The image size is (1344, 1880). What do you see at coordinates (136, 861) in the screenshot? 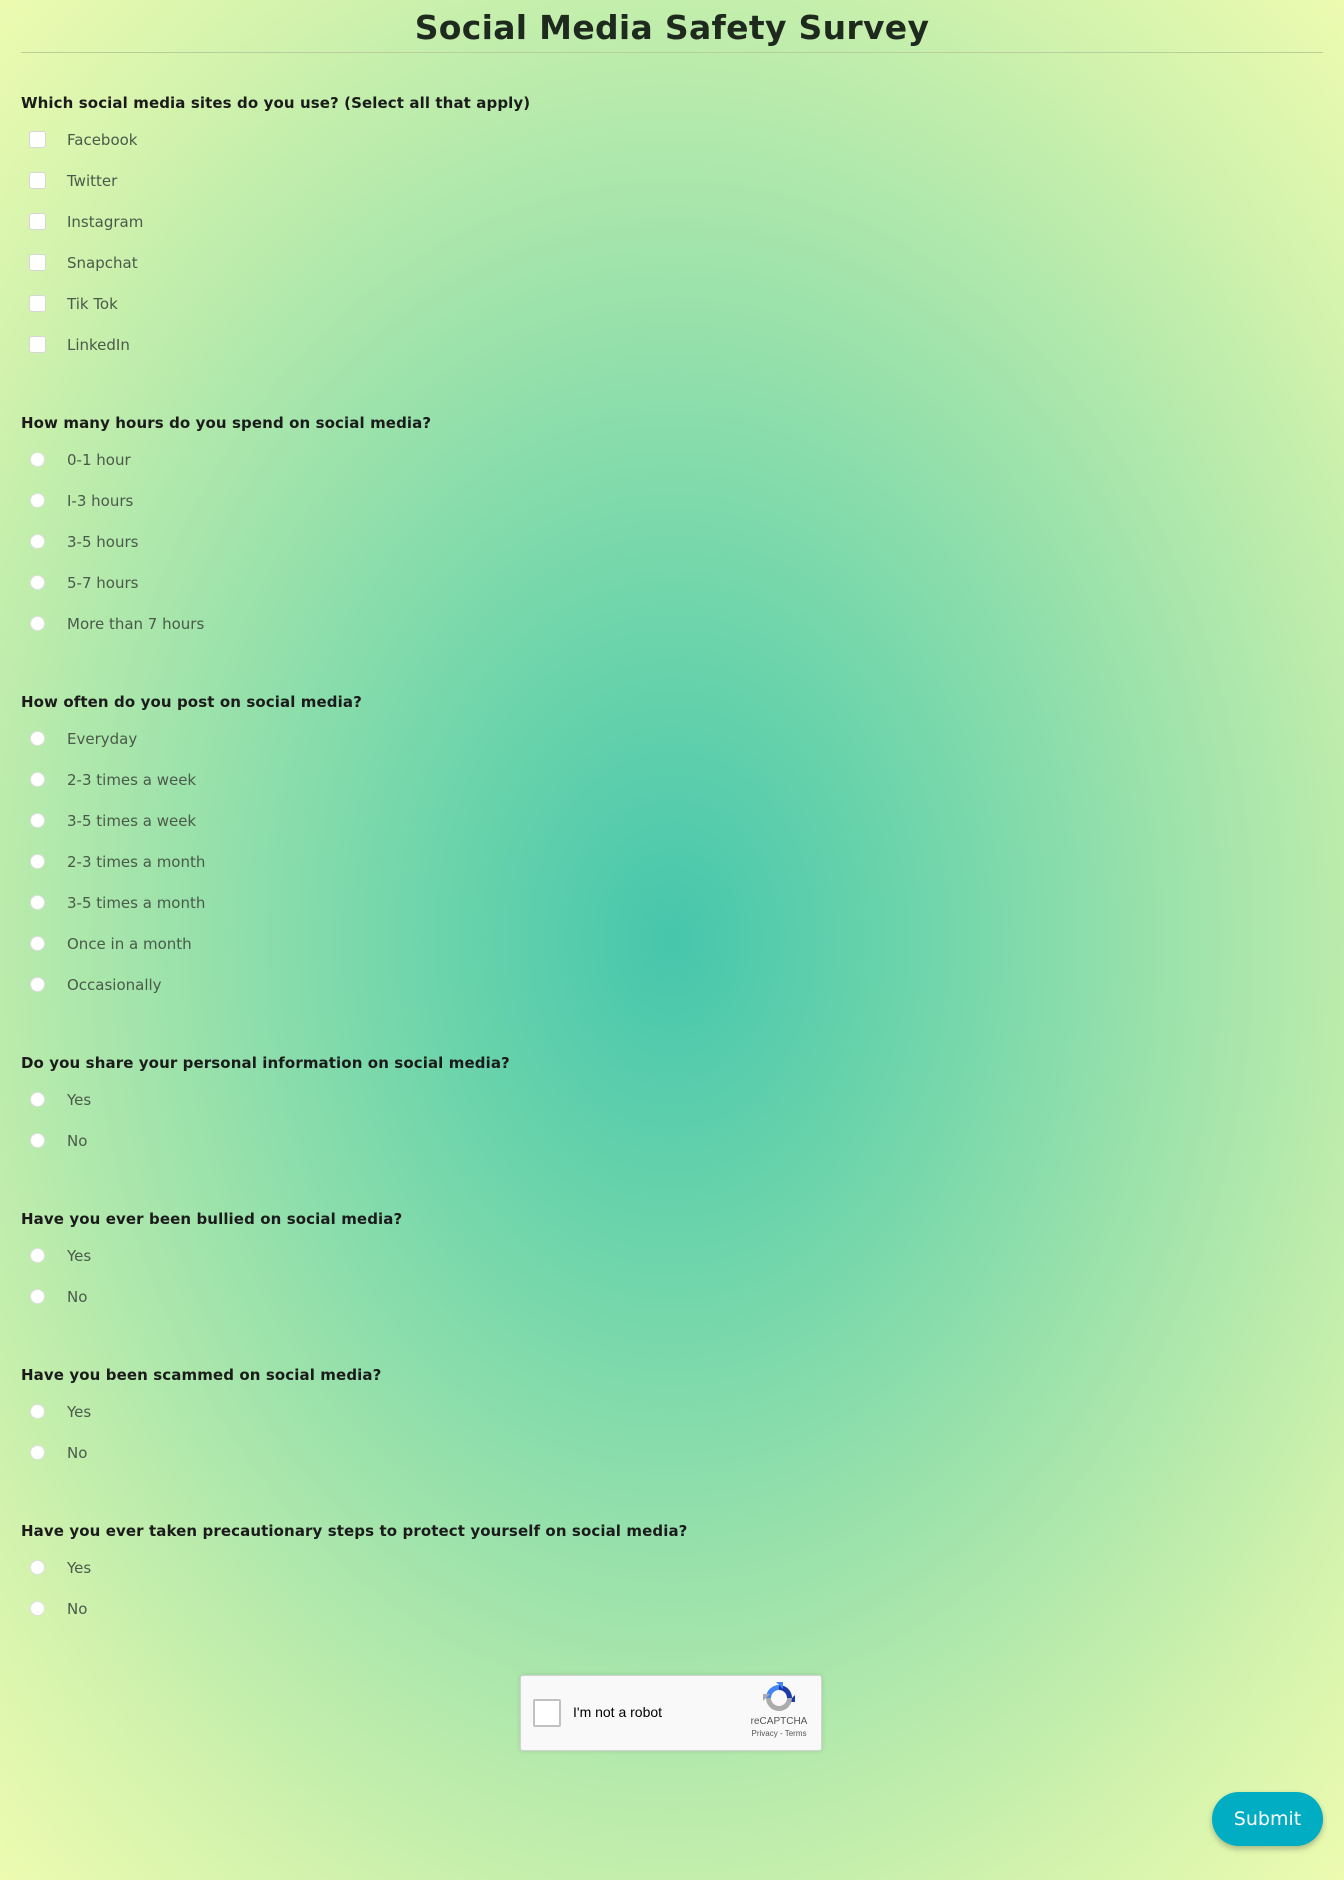
I see `option-label: 2-3 times a month` at bounding box center [136, 861].